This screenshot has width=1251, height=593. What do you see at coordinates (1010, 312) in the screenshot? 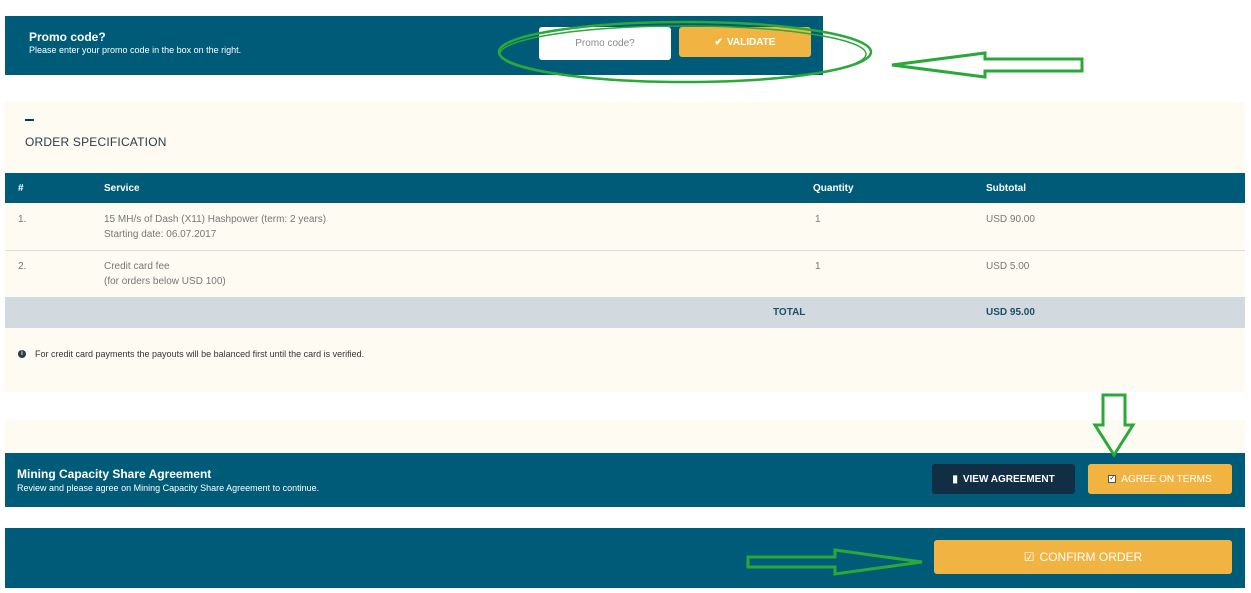
I see `total-value: USD 95.00` at bounding box center [1010, 312].